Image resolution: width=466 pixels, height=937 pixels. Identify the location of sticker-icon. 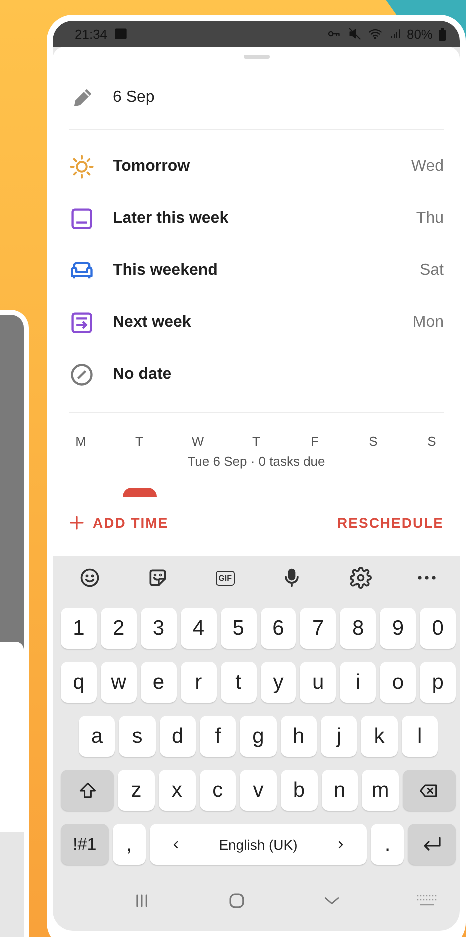
(158, 578).